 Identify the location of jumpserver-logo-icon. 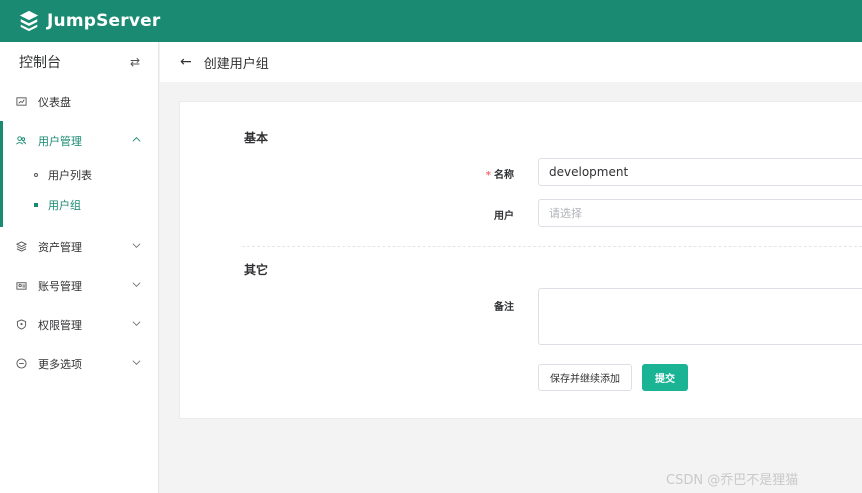
(29, 21).